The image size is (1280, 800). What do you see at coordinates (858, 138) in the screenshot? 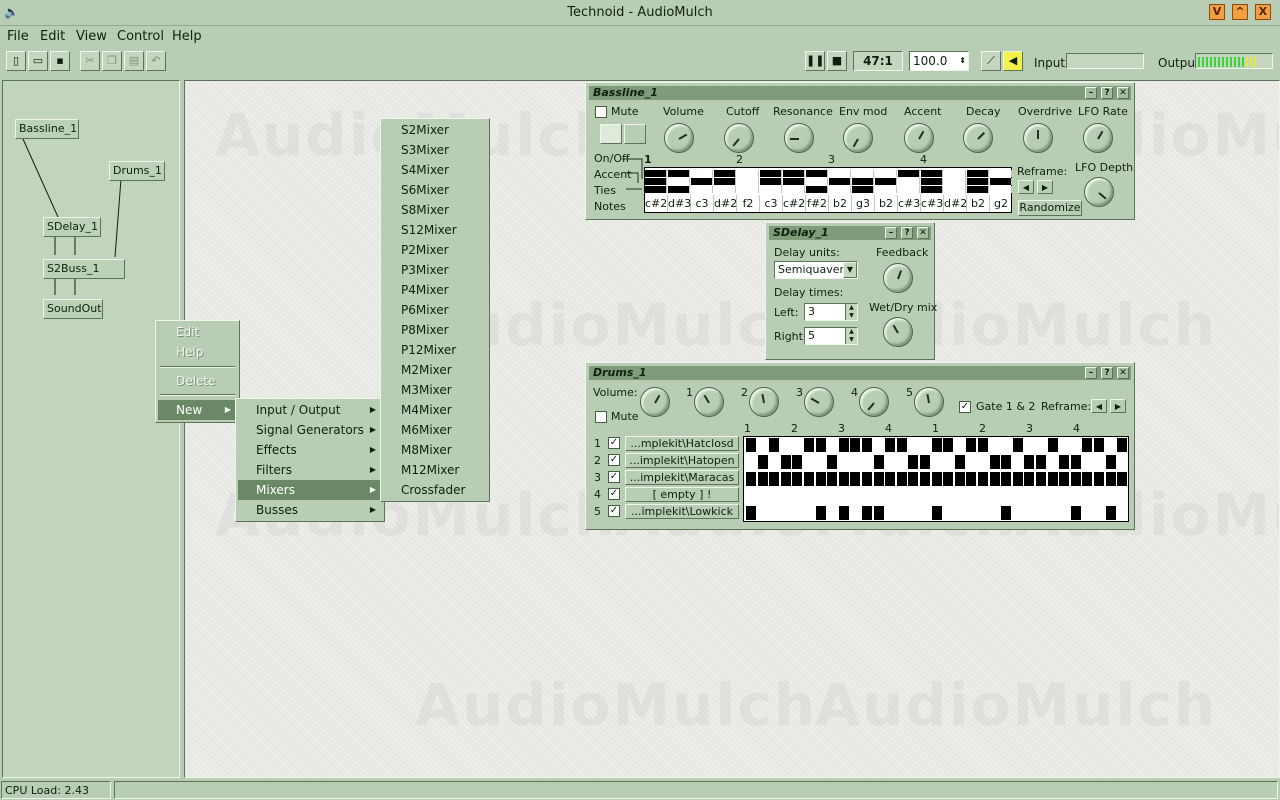
I see `envmod-knob` at bounding box center [858, 138].